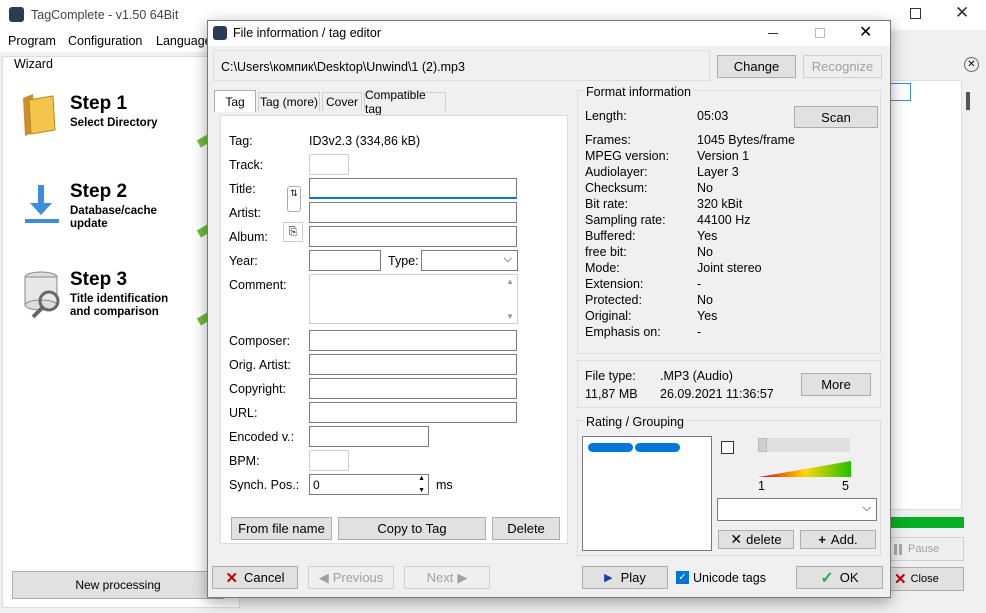  I want to click on more-button: More, so click(836, 384).